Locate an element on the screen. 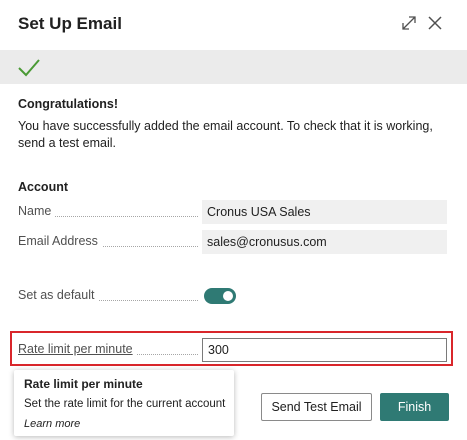  name-field-row: Name Cronus USA Sales is located at coordinates (233, 212).